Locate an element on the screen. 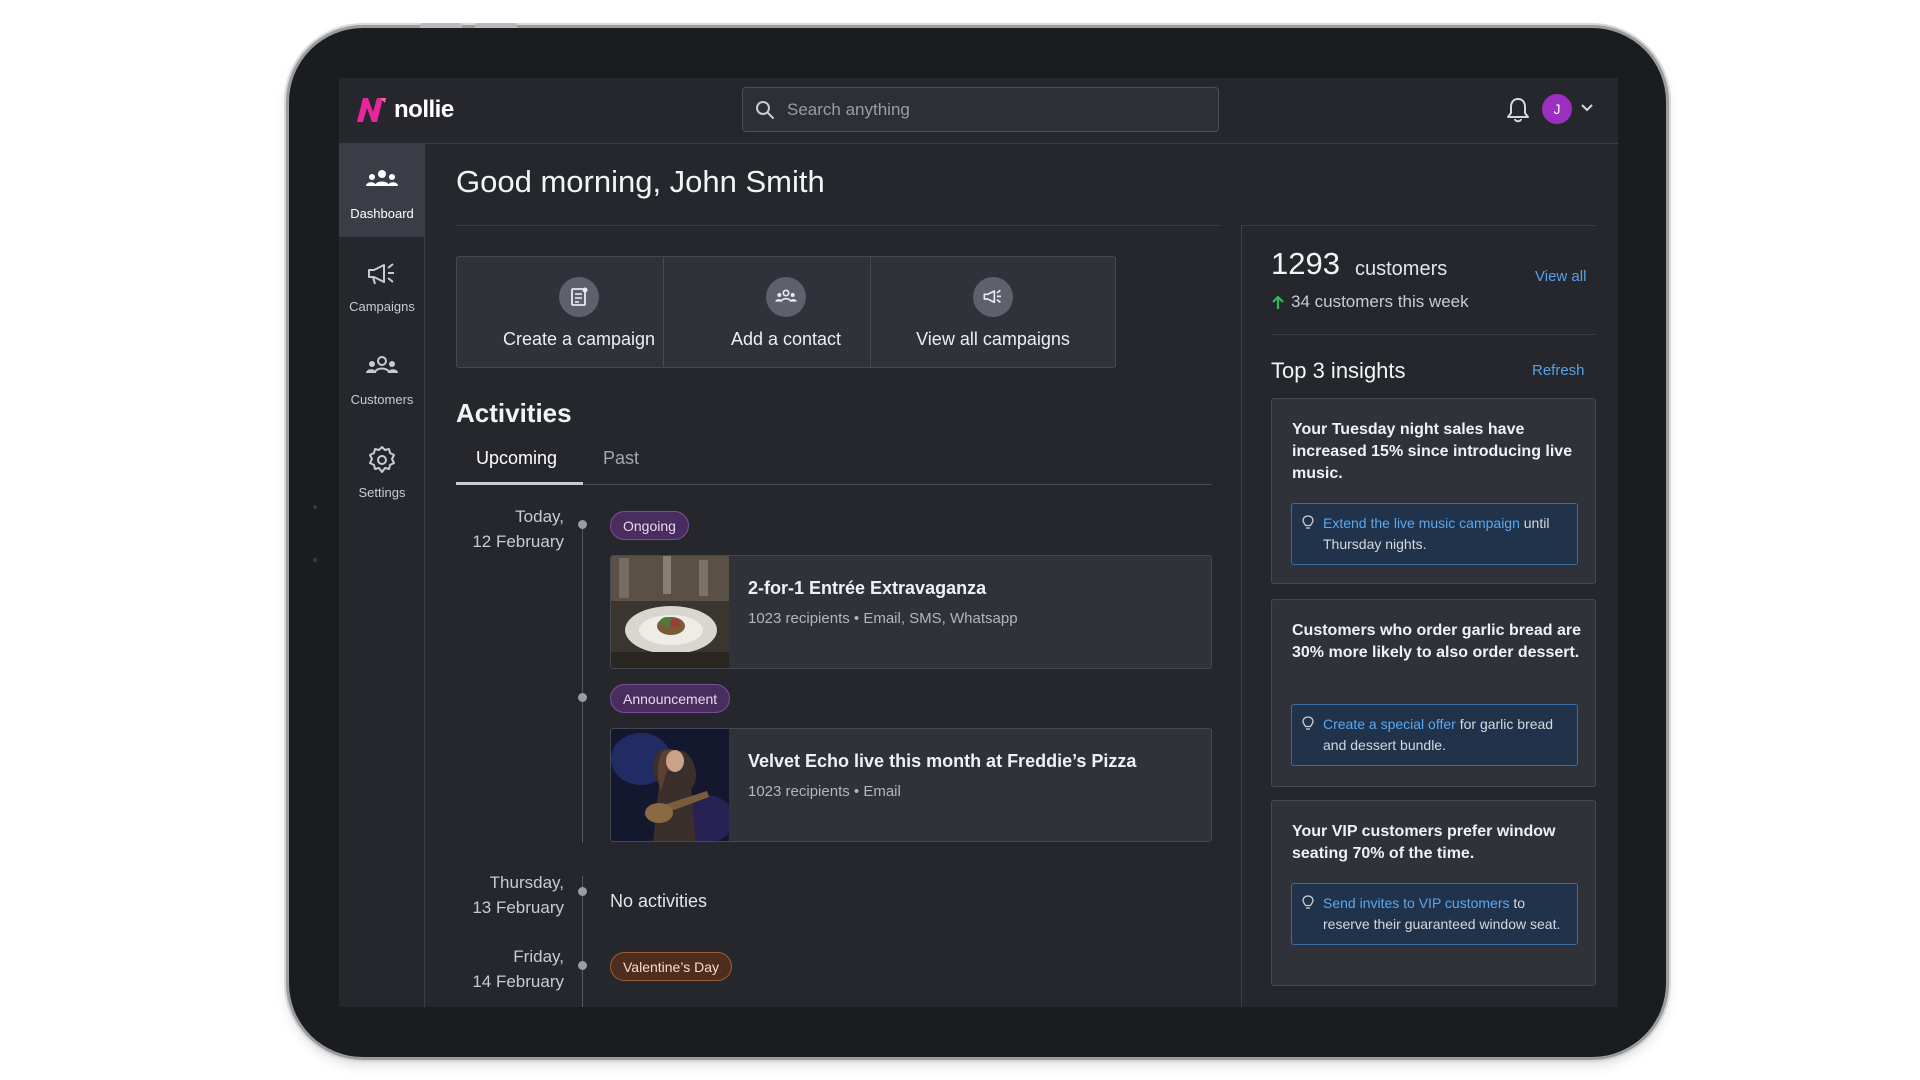 The width and height of the screenshot is (1920, 1080). insights-title: Top 3 insights is located at coordinates (1338, 370).